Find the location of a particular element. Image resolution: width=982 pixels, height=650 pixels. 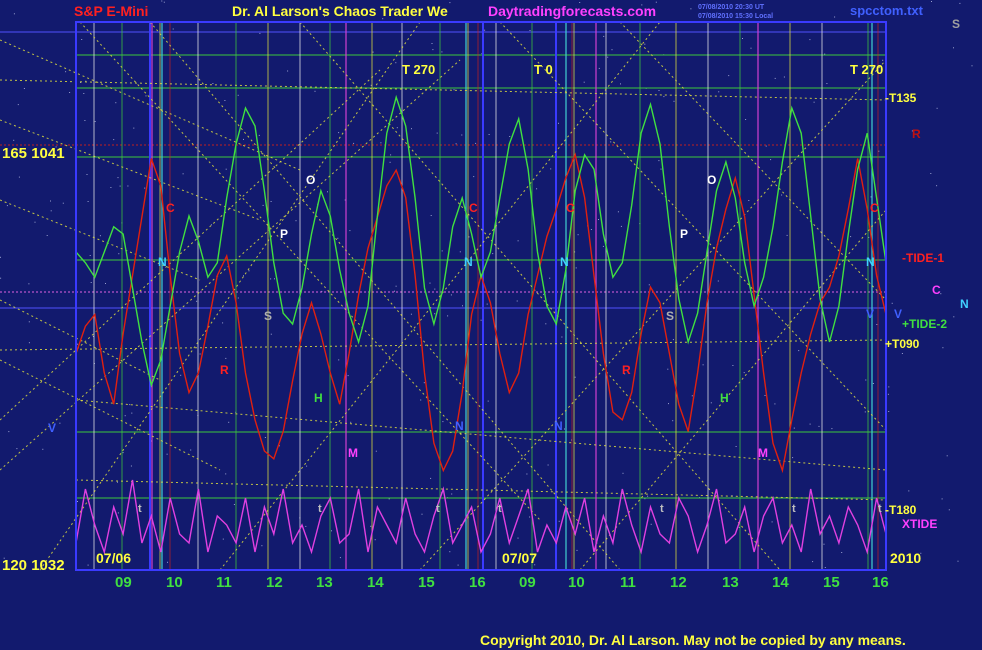

event-letter: M is located at coordinates (763, 453).